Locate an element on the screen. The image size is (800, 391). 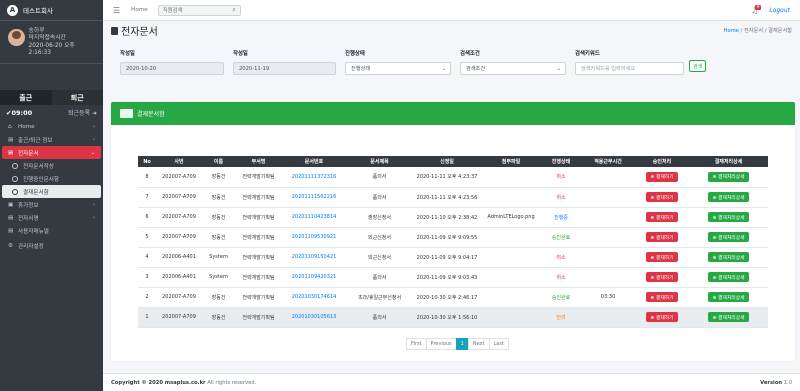
doc-number-link: 20201111562216 is located at coordinates (314, 197).